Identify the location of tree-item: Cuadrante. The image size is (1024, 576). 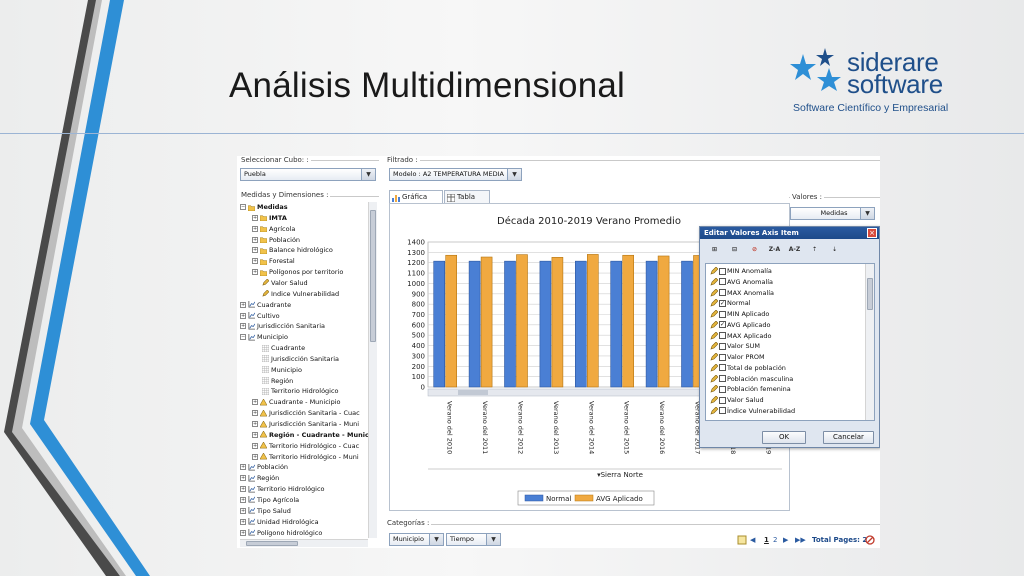
(278, 348).